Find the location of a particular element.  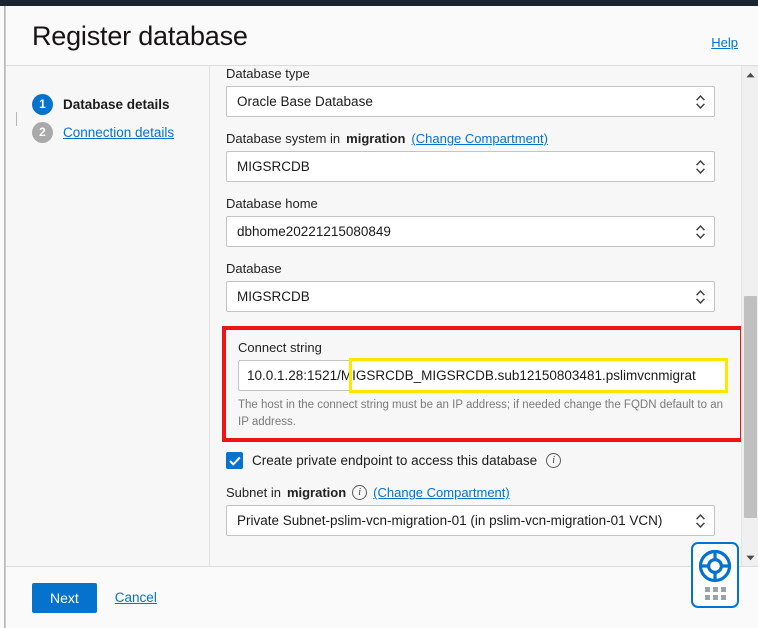

form-vertical-scrollbar is located at coordinates (749, 316).